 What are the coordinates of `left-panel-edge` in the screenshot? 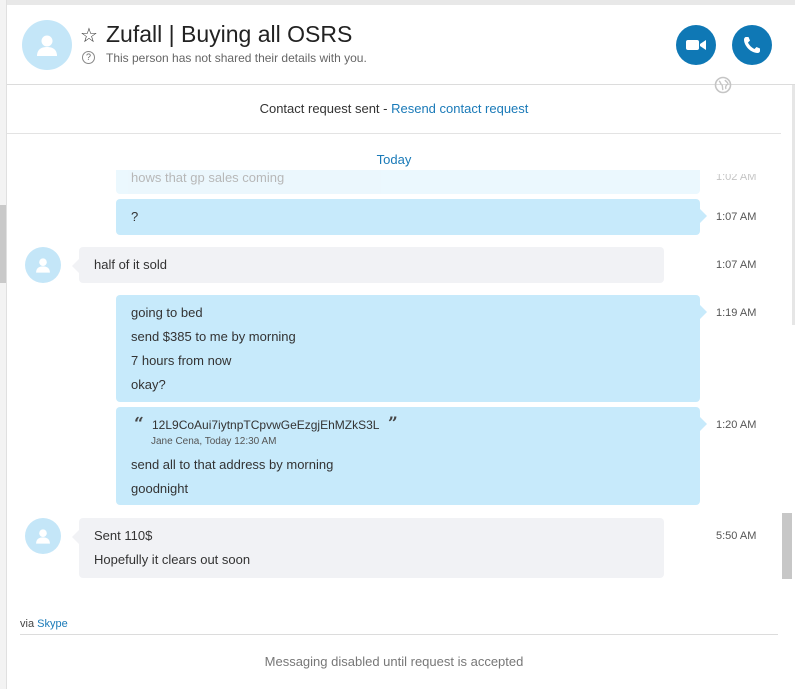 It's located at (3, 344).